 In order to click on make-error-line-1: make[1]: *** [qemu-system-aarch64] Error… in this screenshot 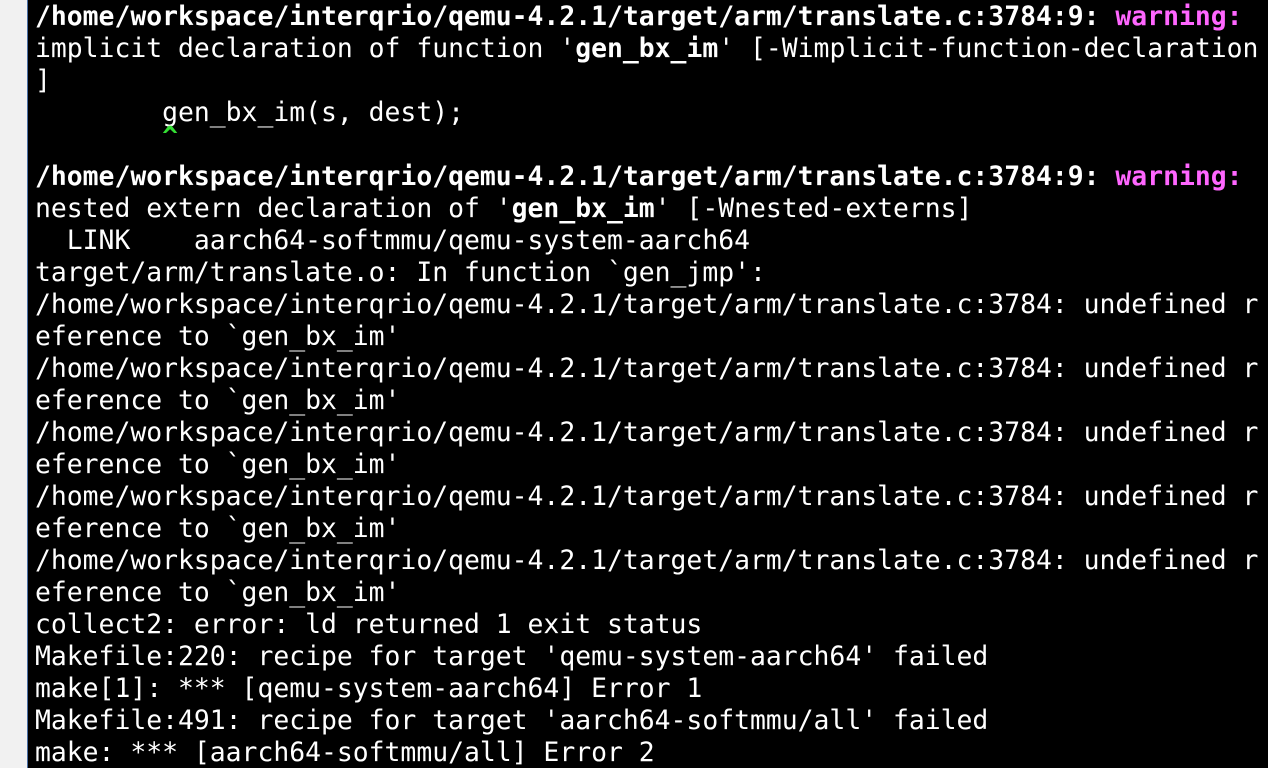, I will do `click(369, 688)`.